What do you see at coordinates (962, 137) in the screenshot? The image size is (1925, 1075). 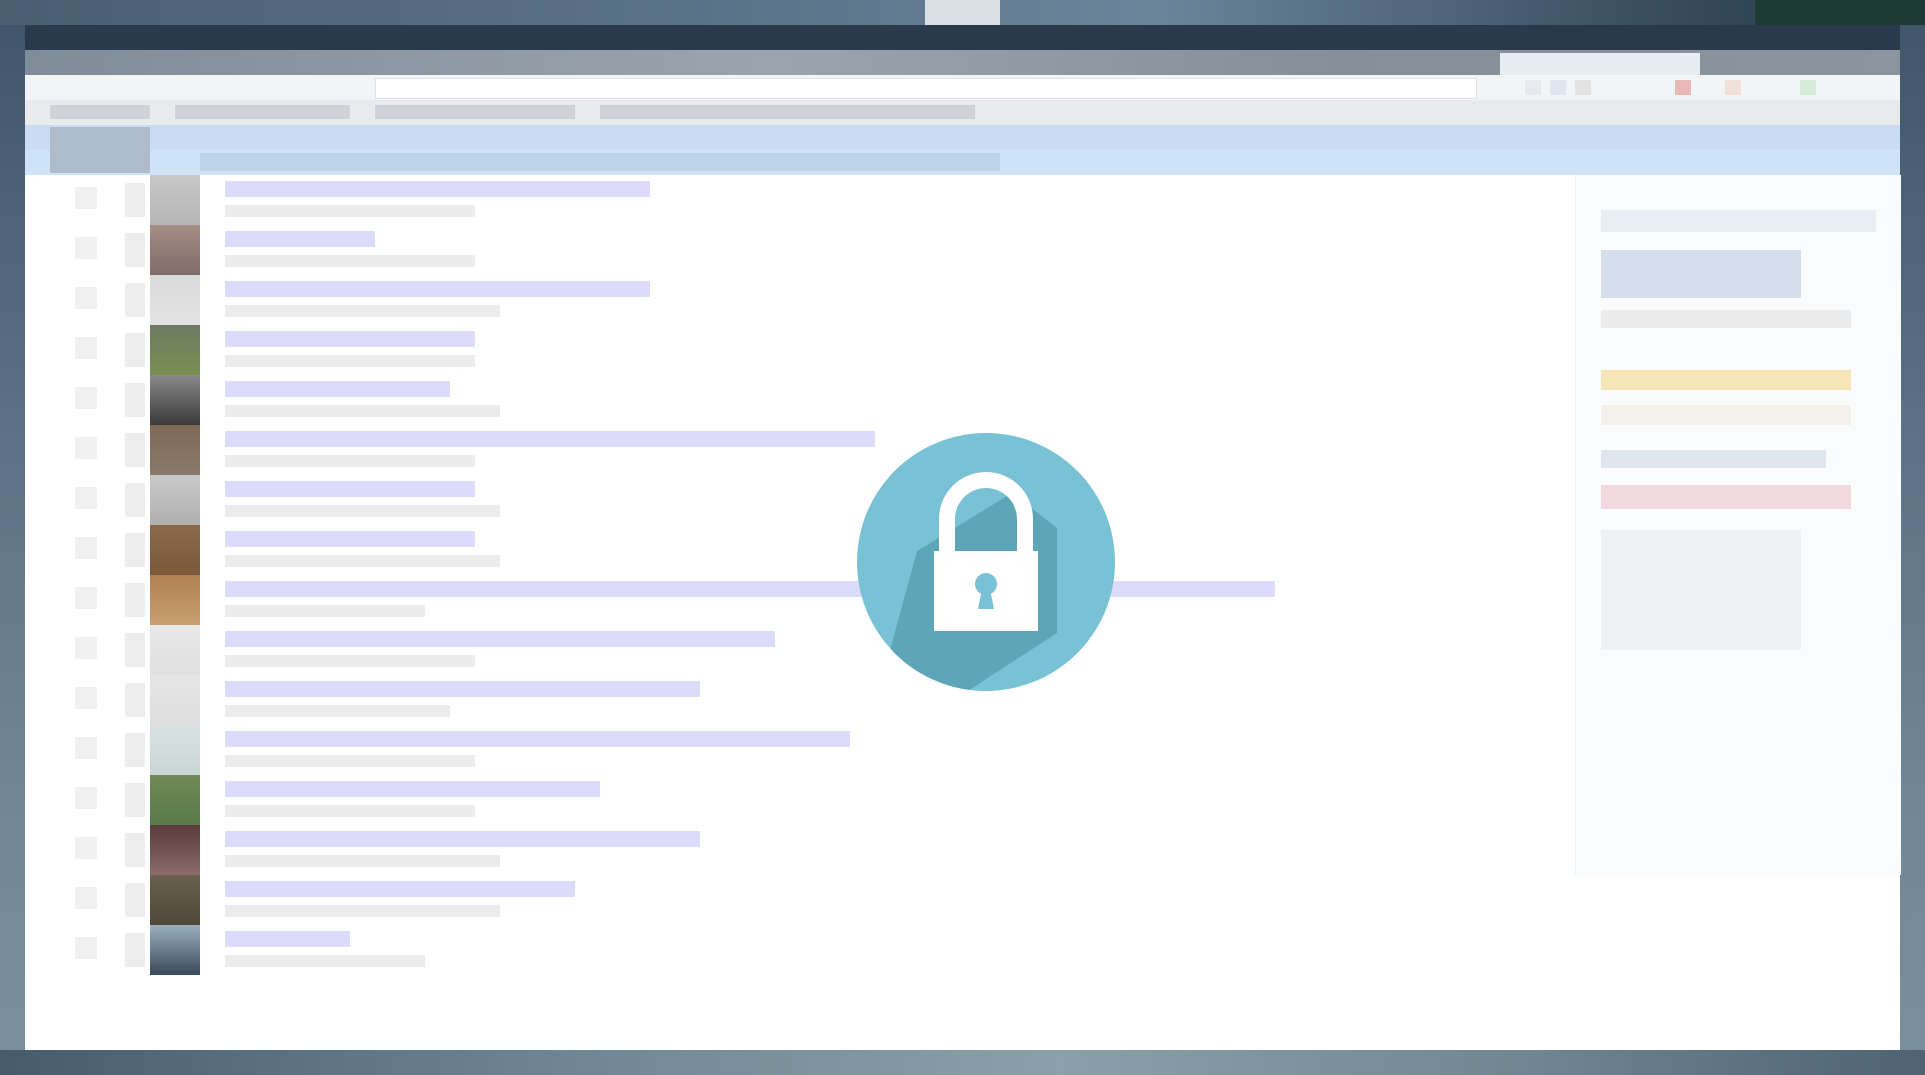 I see `subreddit-bar` at bounding box center [962, 137].